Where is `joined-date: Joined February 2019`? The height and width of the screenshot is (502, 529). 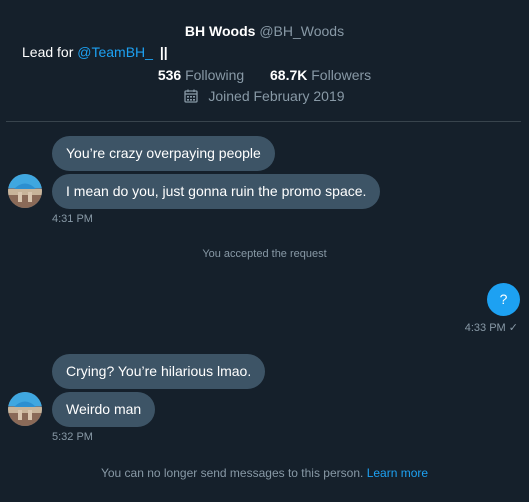 joined-date: Joined February 2019 is located at coordinates (264, 97).